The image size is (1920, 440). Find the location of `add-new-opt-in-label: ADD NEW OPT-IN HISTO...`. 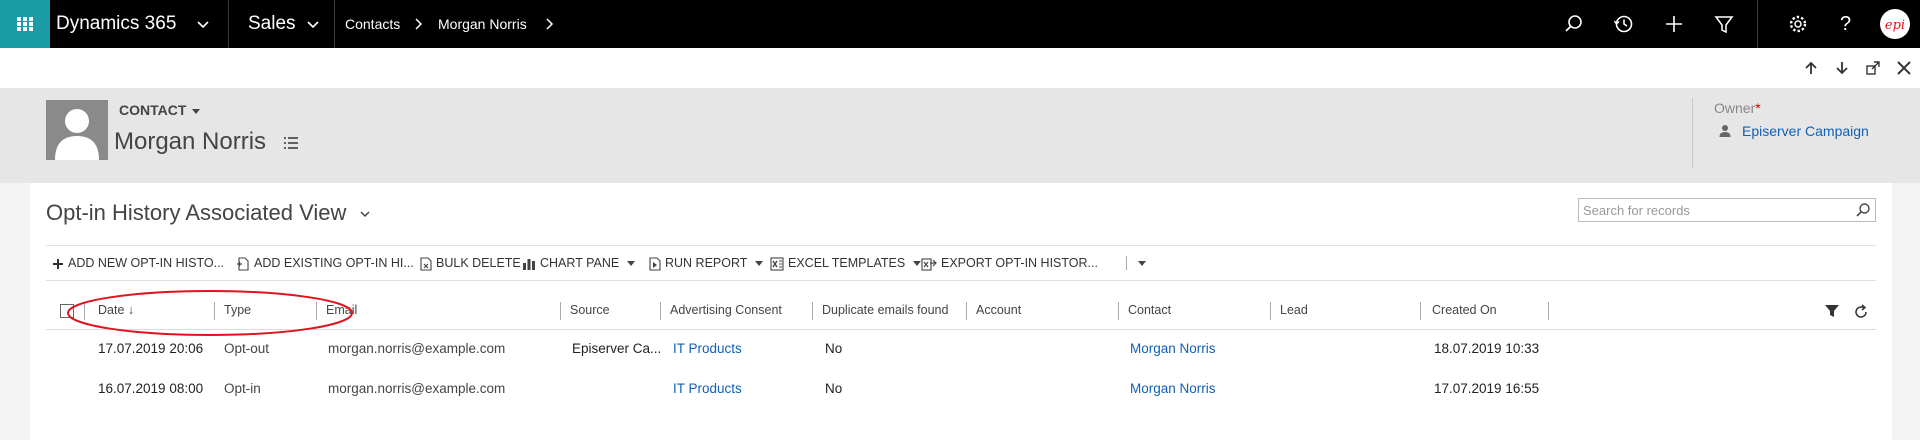

add-new-opt-in-label: ADD NEW OPT-IN HISTO... is located at coordinates (146, 263).